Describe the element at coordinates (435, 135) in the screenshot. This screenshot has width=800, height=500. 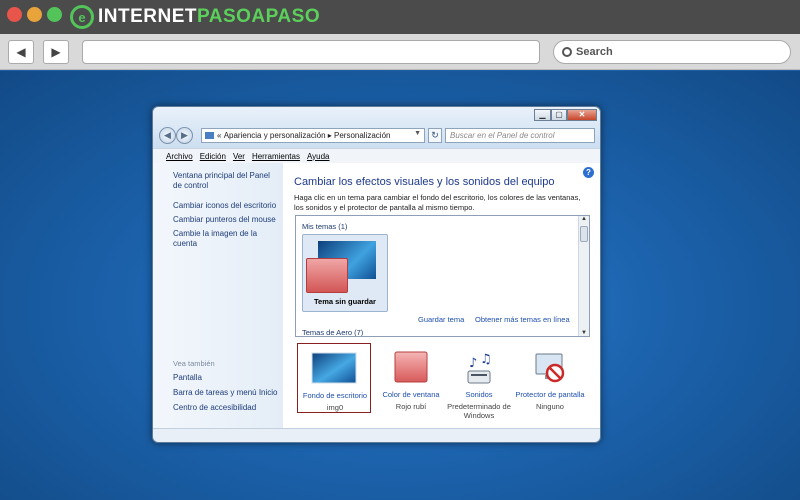
I see `refresh-icon: ↻` at that location.